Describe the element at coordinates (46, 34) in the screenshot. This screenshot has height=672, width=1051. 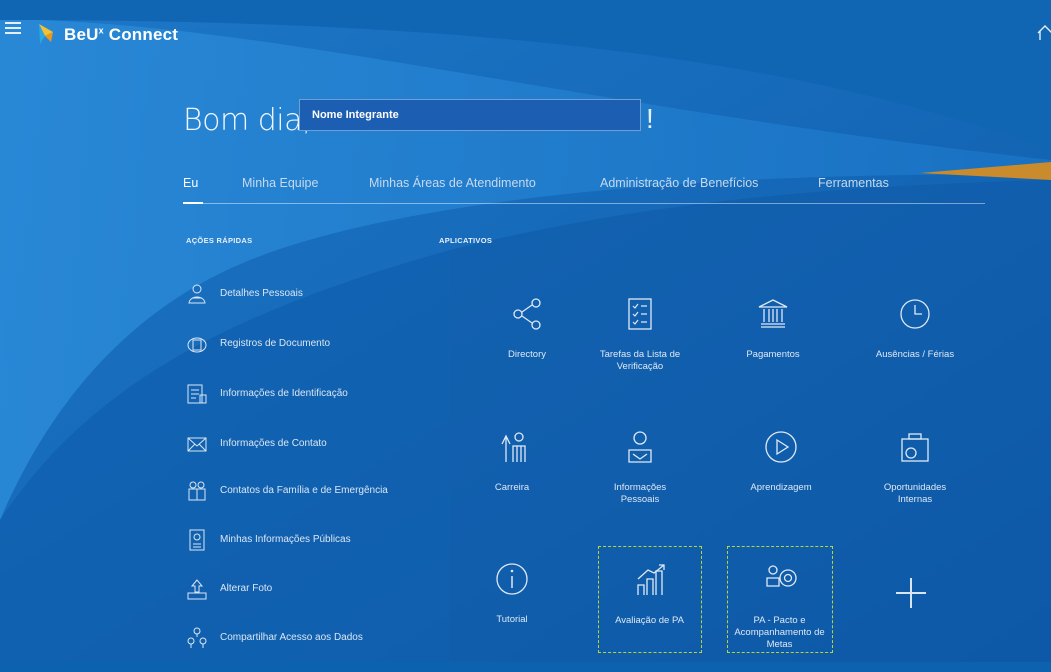
I see `brand-logo-icon` at that location.